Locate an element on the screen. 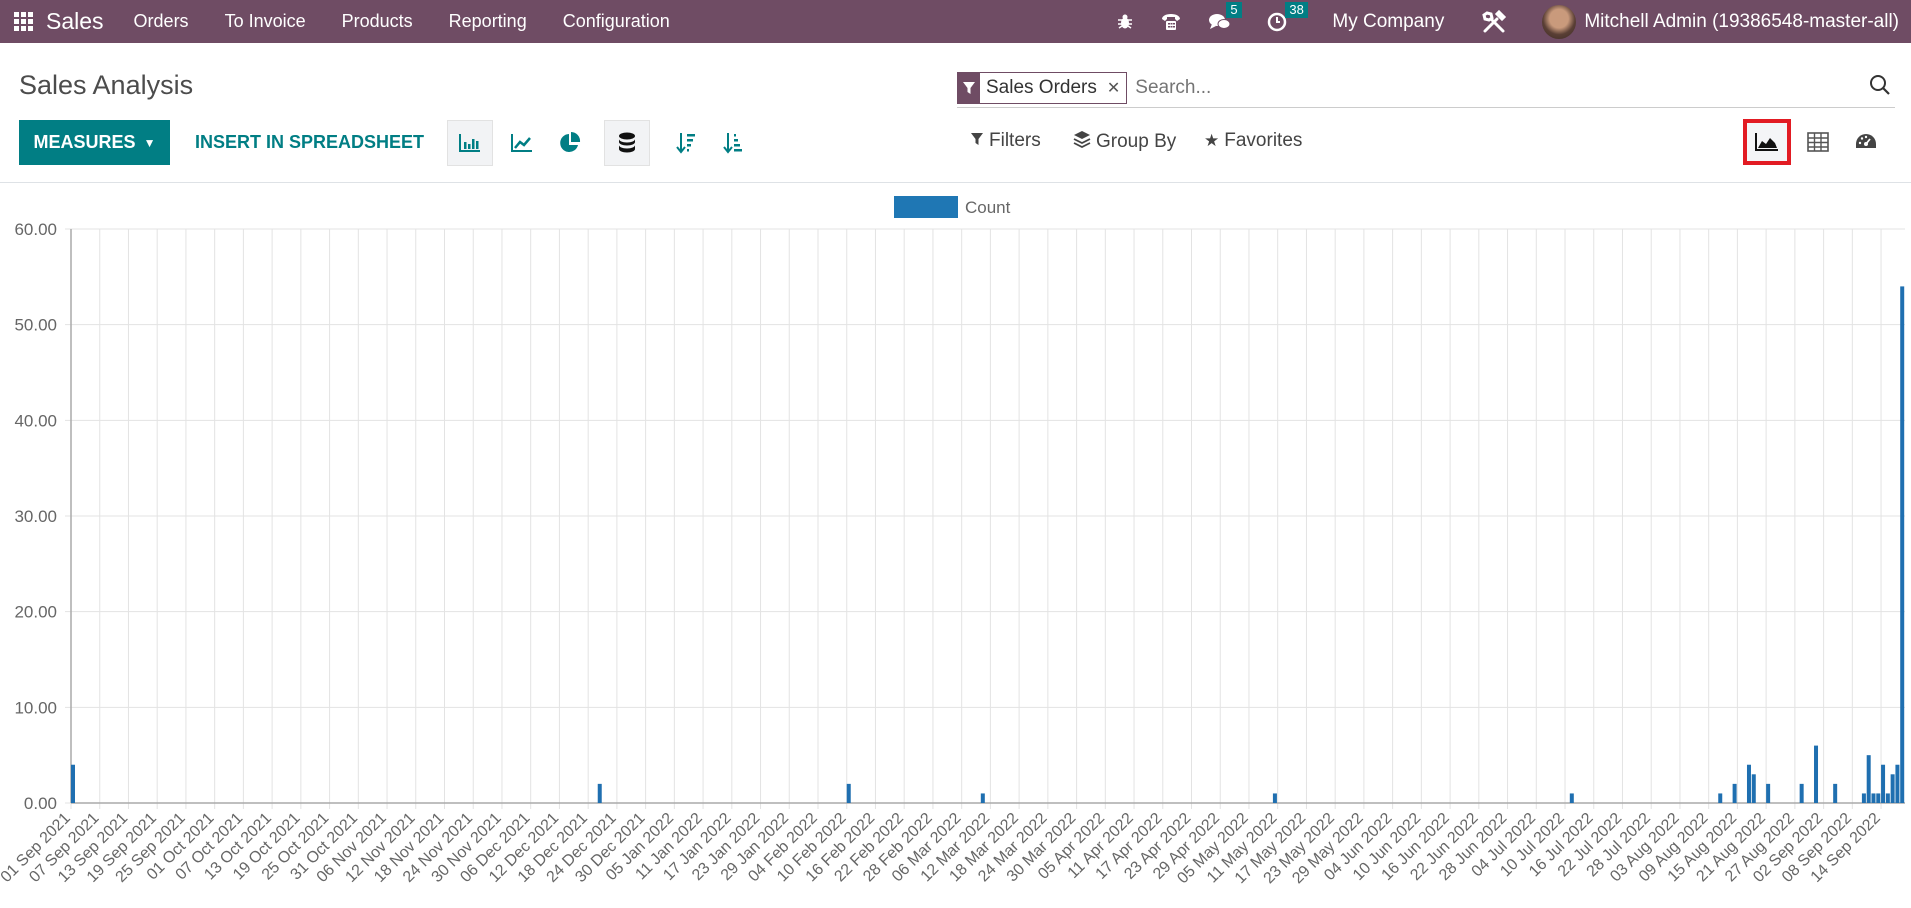 This screenshot has height=908, width=1911. remove-facet-icon: ✕ is located at coordinates (1113, 88).